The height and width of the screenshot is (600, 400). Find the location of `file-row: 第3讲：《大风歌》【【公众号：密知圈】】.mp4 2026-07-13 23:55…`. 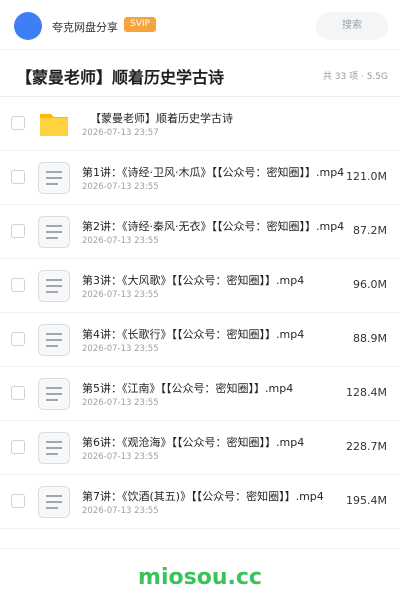

file-row: 第3讲：《大风歌》【【公众号：密知圈】】.mp4 2026-07-13 23:55… is located at coordinates (200, 286).